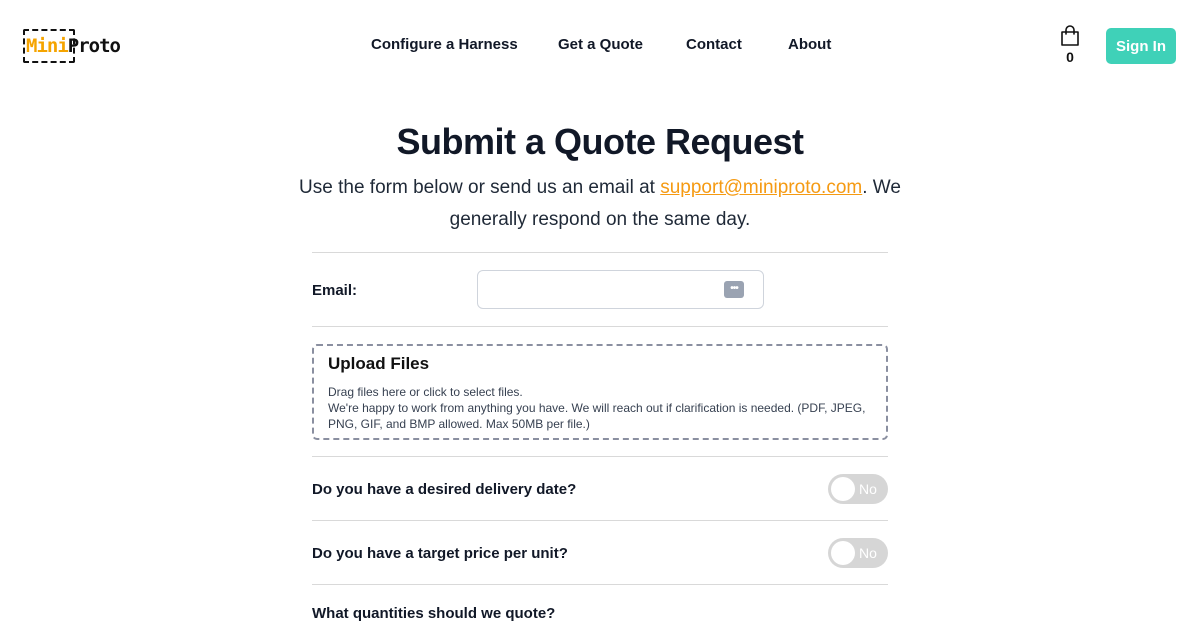 The height and width of the screenshot is (630, 1200). What do you see at coordinates (1141, 46) in the screenshot?
I see `sign-in-button: Sign In` at bounding box center [1141, 46].